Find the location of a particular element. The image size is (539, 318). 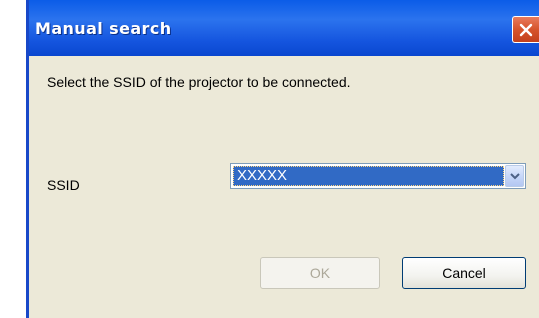

chevron-down-icon is located at coordinates (515, 176).